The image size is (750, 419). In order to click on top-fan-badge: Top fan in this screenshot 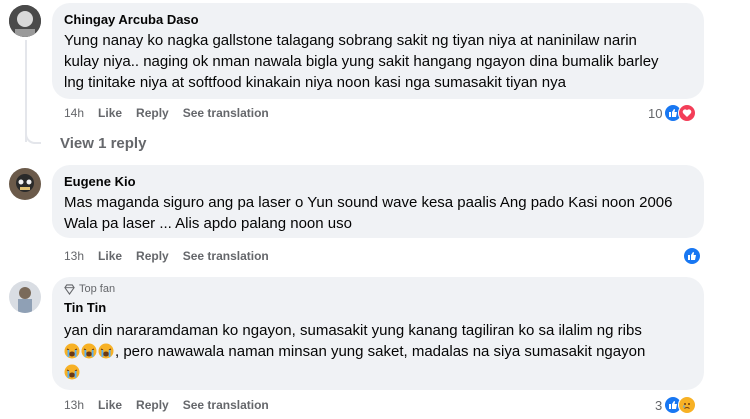, I will do `click(378, 289)`.